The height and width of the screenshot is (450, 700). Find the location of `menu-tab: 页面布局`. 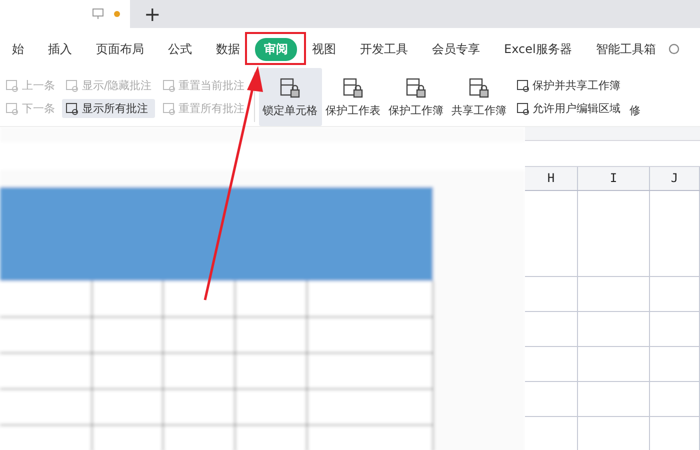

menu-tab: 页面布局 is located at coordinates (120, 49).